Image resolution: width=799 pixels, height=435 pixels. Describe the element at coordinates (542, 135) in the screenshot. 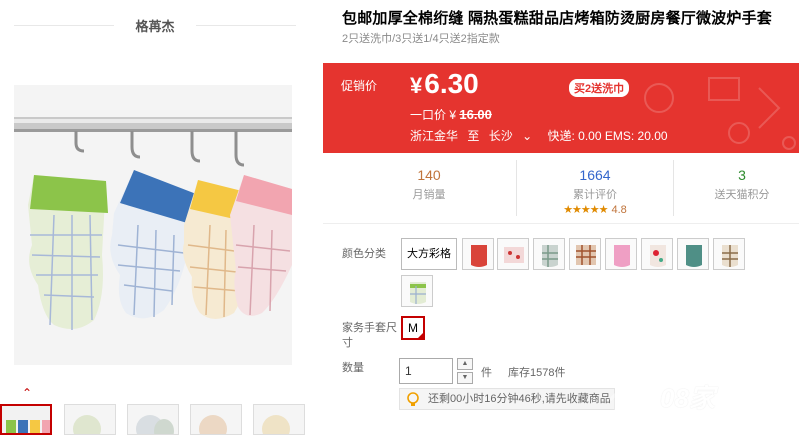

I see `shipping-row: 浙江金华 至 长沙 ⌄ 快递: 0.00 EMS: 20.00` at that location.